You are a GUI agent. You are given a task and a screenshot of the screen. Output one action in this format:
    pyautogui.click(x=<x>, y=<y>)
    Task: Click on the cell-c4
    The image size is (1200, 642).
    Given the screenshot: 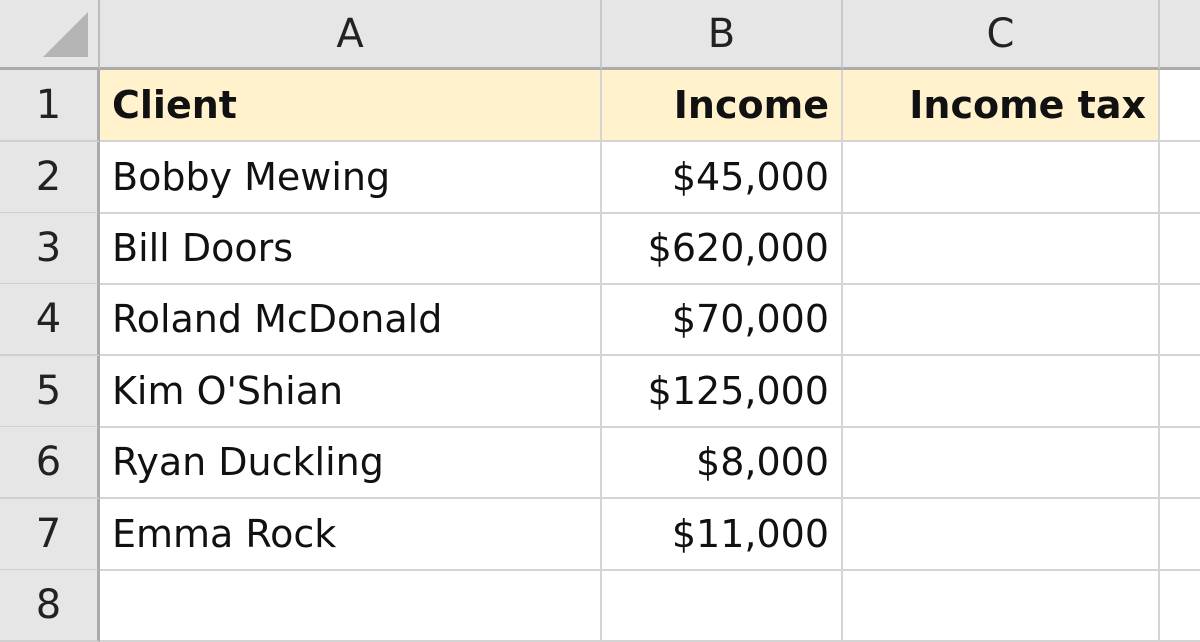 What is the action you would take?
    pyautogui.click(x=1001, y=320)
    